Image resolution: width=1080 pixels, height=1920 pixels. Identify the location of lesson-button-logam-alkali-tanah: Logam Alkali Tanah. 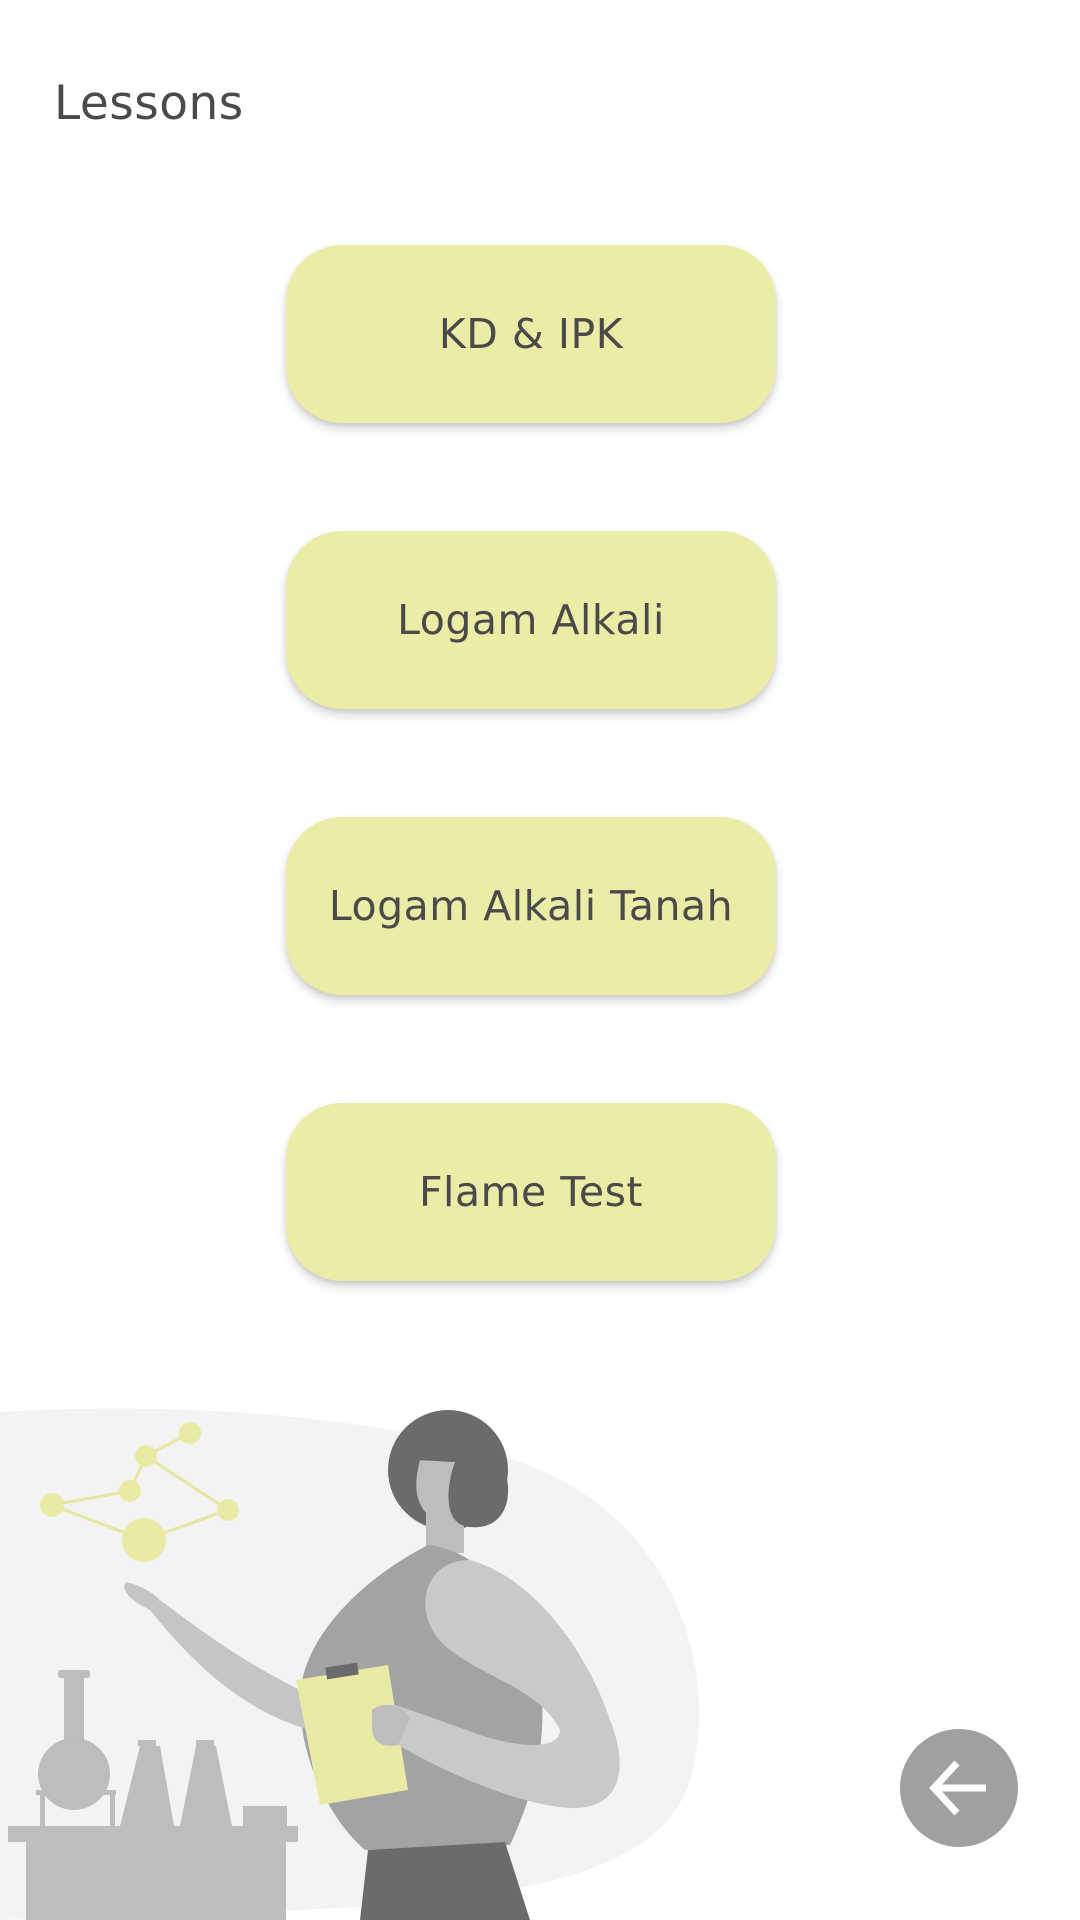
(531, 906).